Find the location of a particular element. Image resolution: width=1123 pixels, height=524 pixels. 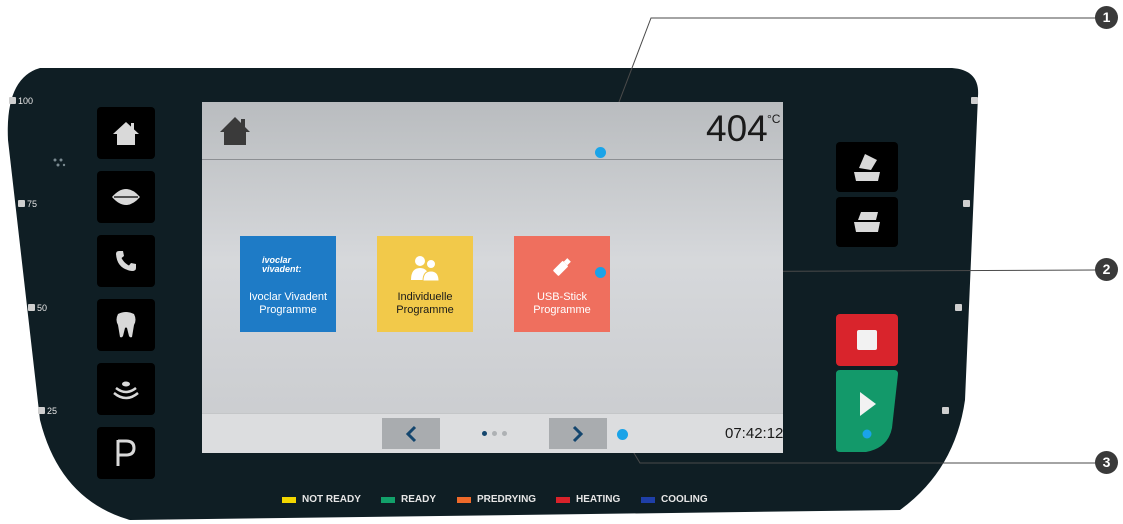

parking-button is located at coordinates (126, 453).